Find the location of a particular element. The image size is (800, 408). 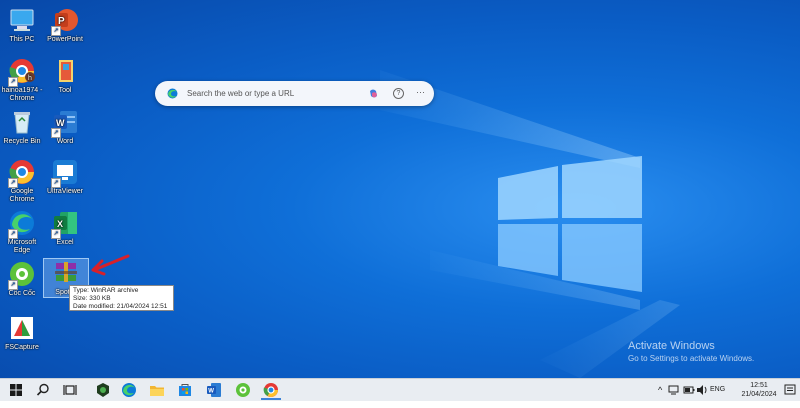

desktop-icon-chrome-profile: h ↗ hainoa1974 - Chrome is located at coordinates (22, 80).